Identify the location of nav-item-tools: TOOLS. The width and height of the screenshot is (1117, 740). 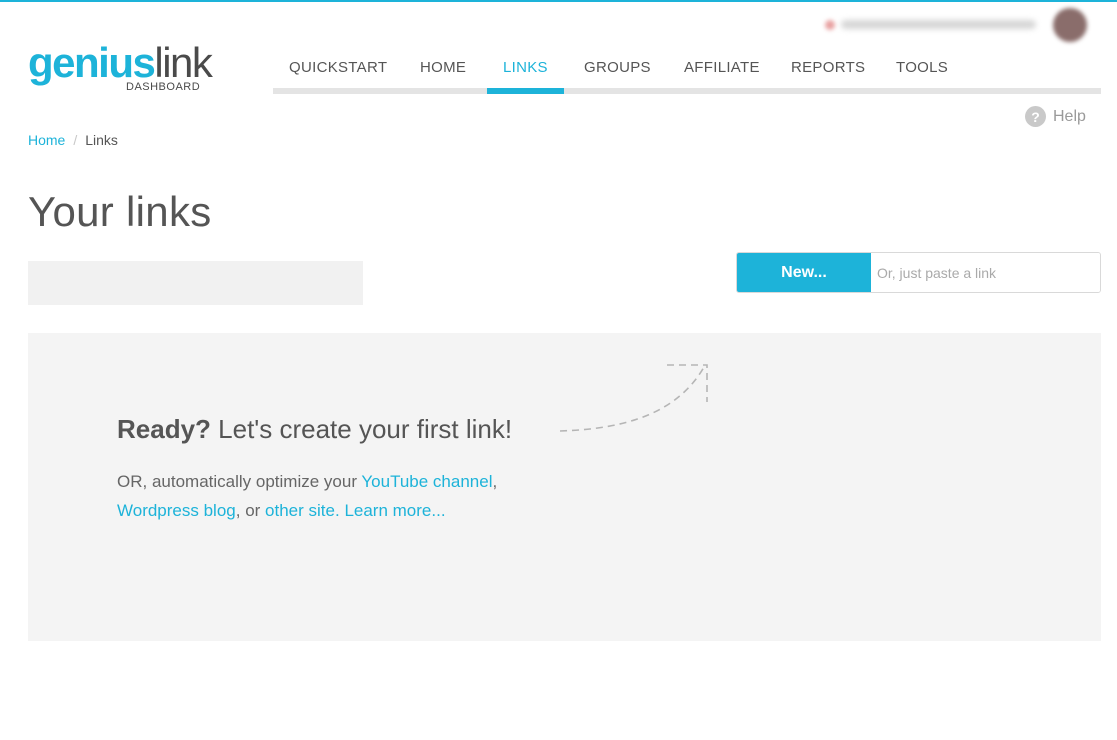
(922, 72).